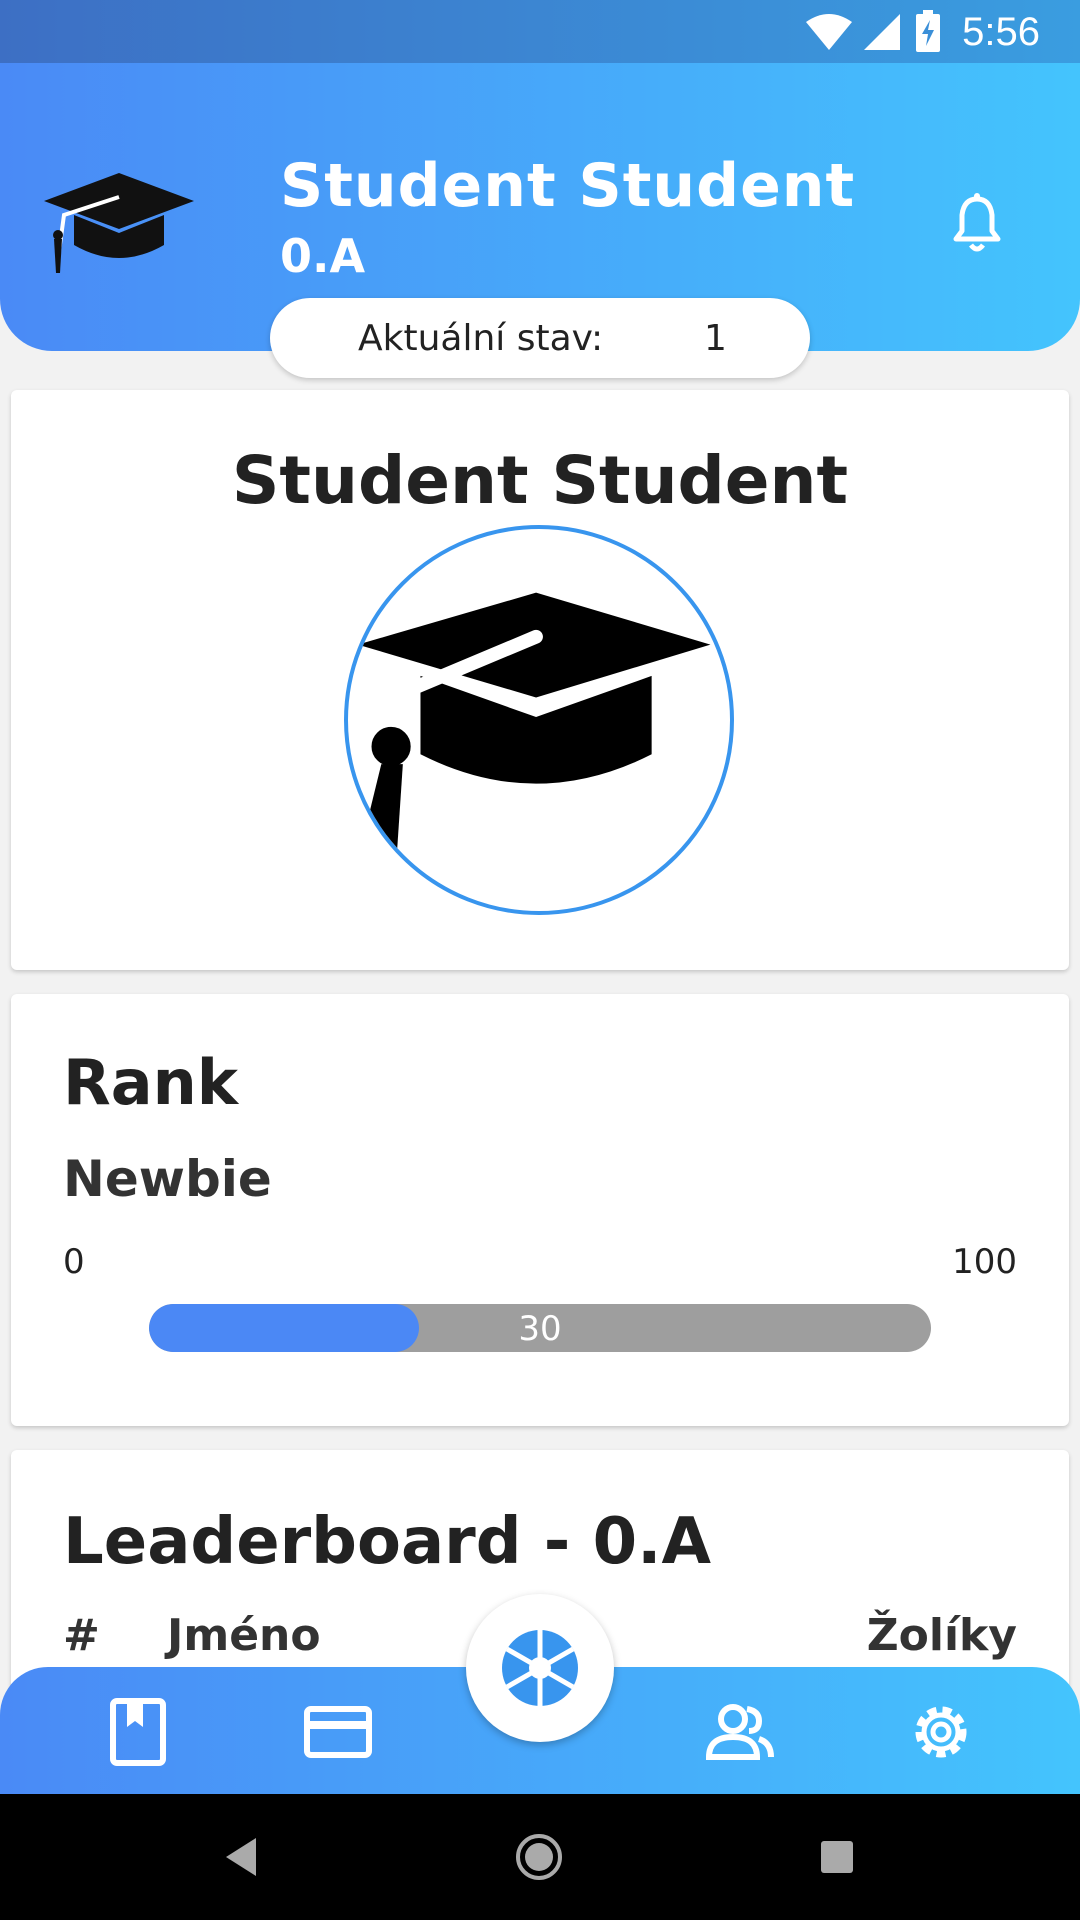 The height and width of the screenshot is (1920, 1080). I want to click on recents-icon, so click(837, 1857).